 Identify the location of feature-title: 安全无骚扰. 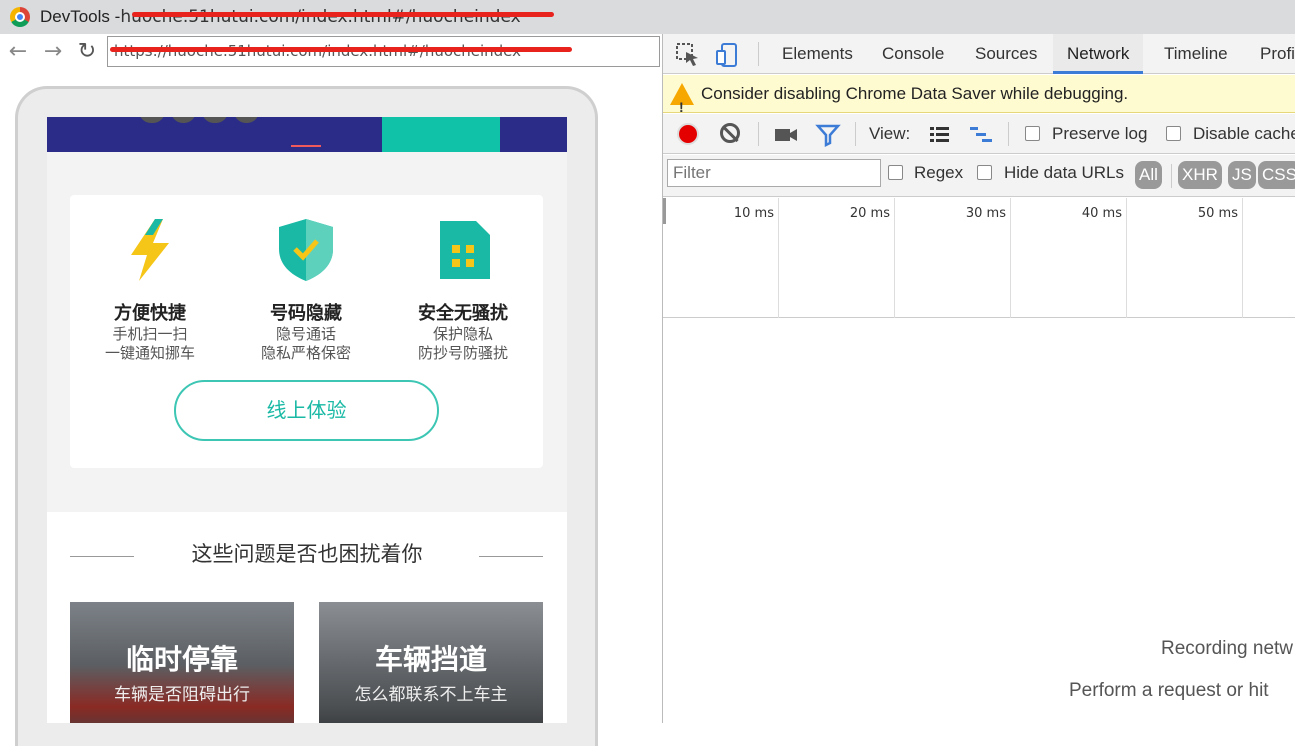
(463, 313).